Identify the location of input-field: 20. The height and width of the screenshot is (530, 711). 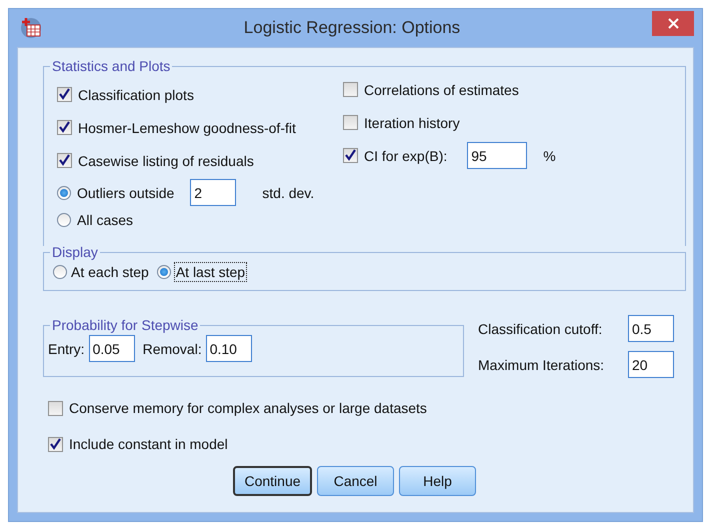
(651, 364).